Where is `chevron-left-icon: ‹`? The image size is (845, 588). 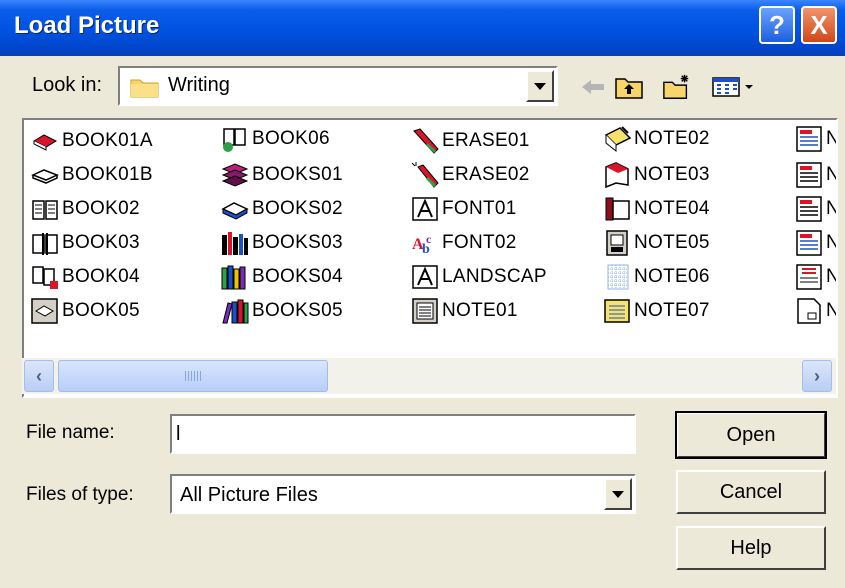 chevron-left-icon: ‹ is located at coordinates (39, 375).